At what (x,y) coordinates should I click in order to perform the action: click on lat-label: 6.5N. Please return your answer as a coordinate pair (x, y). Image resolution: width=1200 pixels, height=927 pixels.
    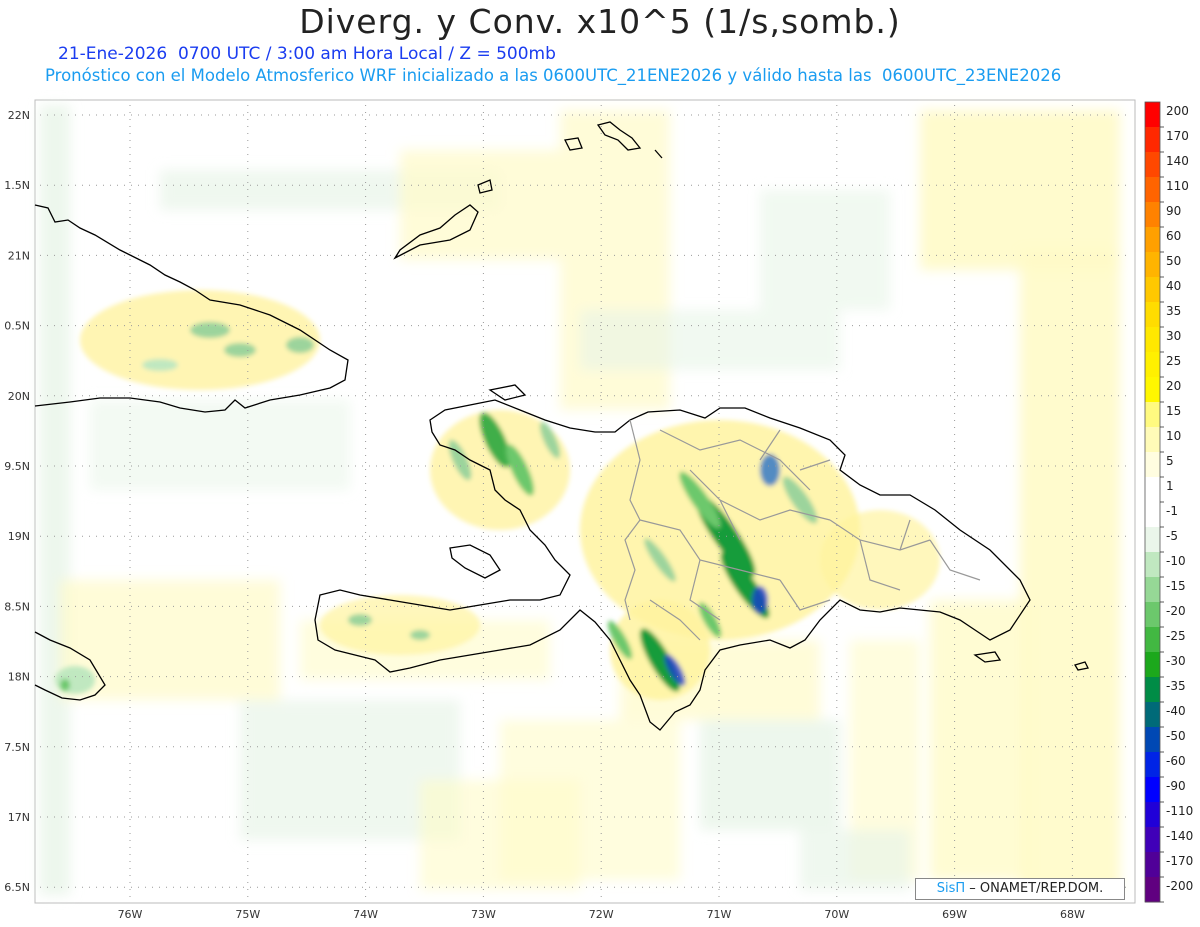
    Looking at the image, I should click on (17, 887).